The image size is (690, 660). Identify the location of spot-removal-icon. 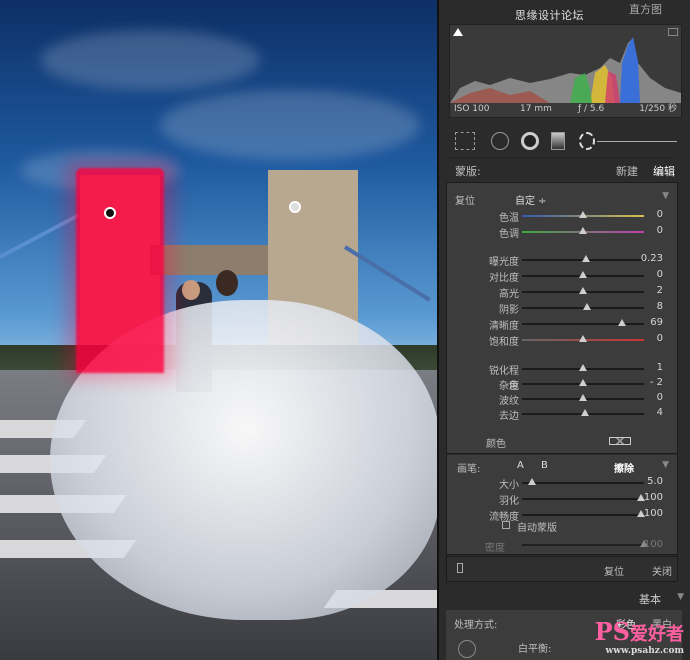
(500, 141).